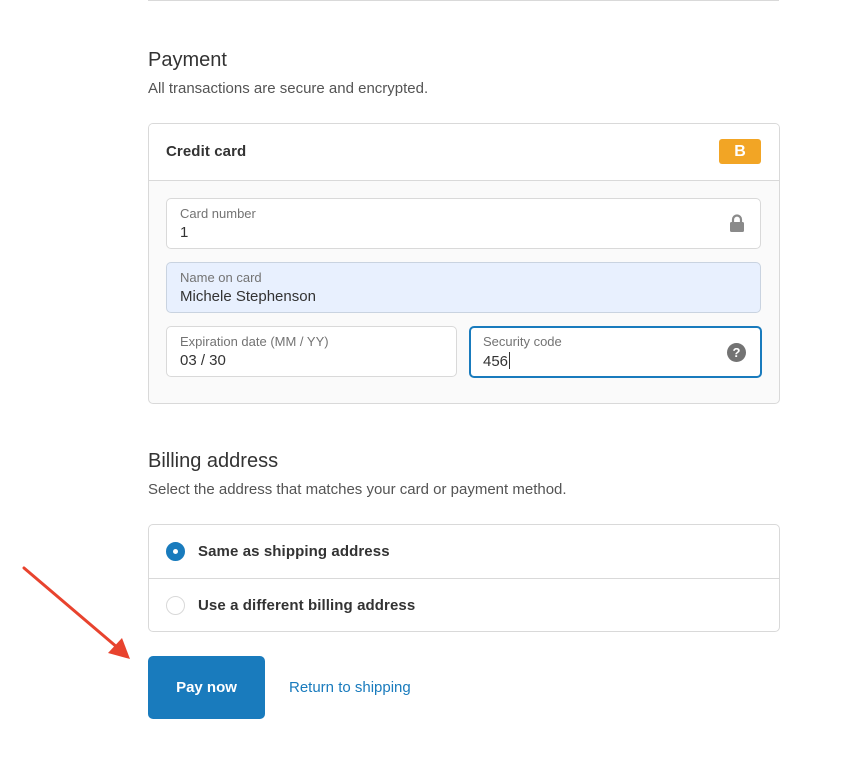  What do you see at coordinates (311, 351) in the screenshot?
I see `expiration-date-field: Expiration date (MM / YY) 03 / 30` at bounding box center [311, 351].